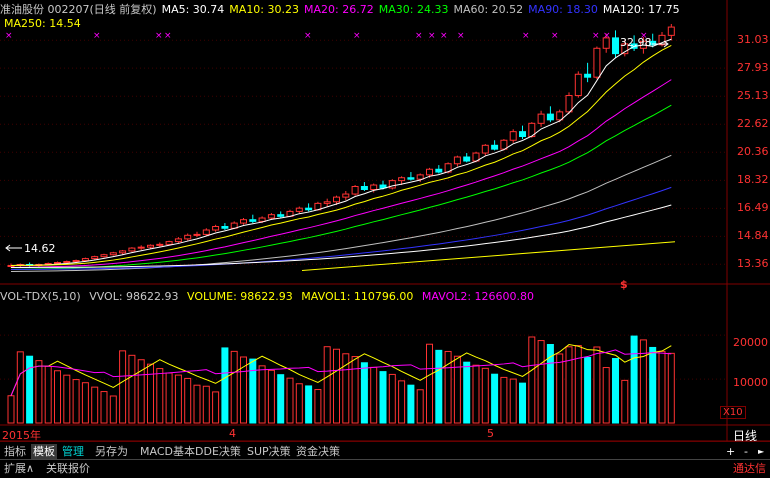 The image size is (770, 478). What do you see at coordinates (730, 451) in the screenshot?
I see `zoom-in-button: +` at bounding box center [730, 451].